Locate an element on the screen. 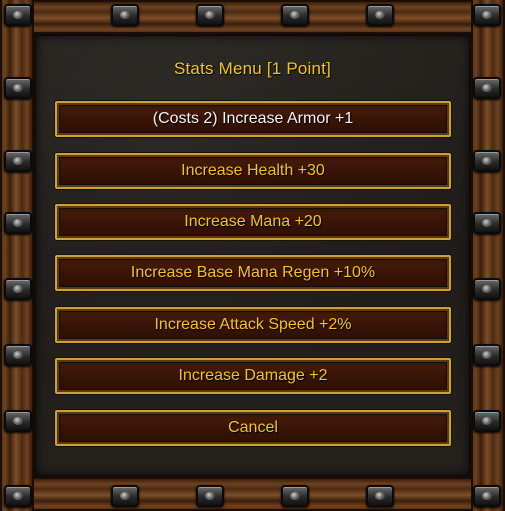 The height and width of the screenshot is (511, 505). frame-top-border is located at coordinates (252, 17).